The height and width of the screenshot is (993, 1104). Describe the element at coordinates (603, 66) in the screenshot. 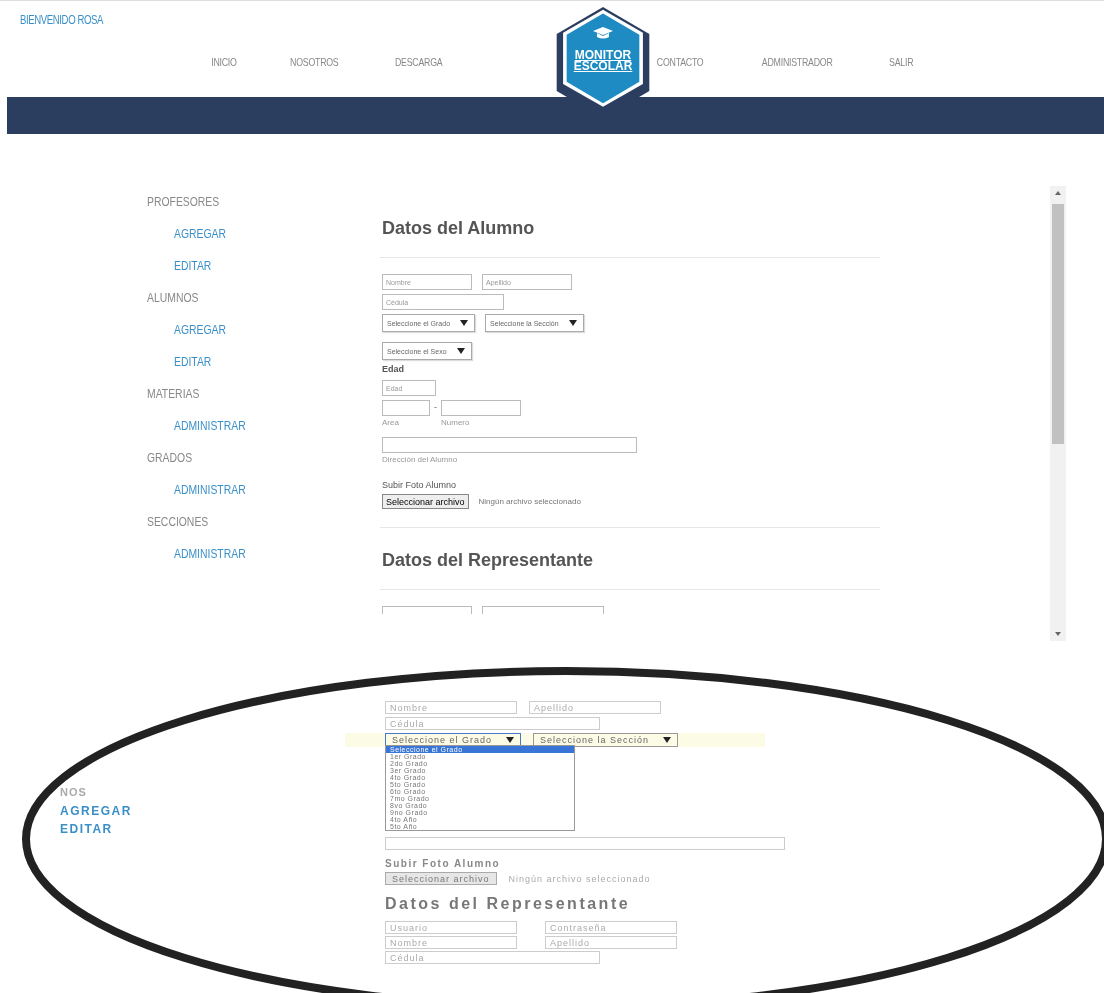

I see `logo-text: ESCOLAR` at that location.